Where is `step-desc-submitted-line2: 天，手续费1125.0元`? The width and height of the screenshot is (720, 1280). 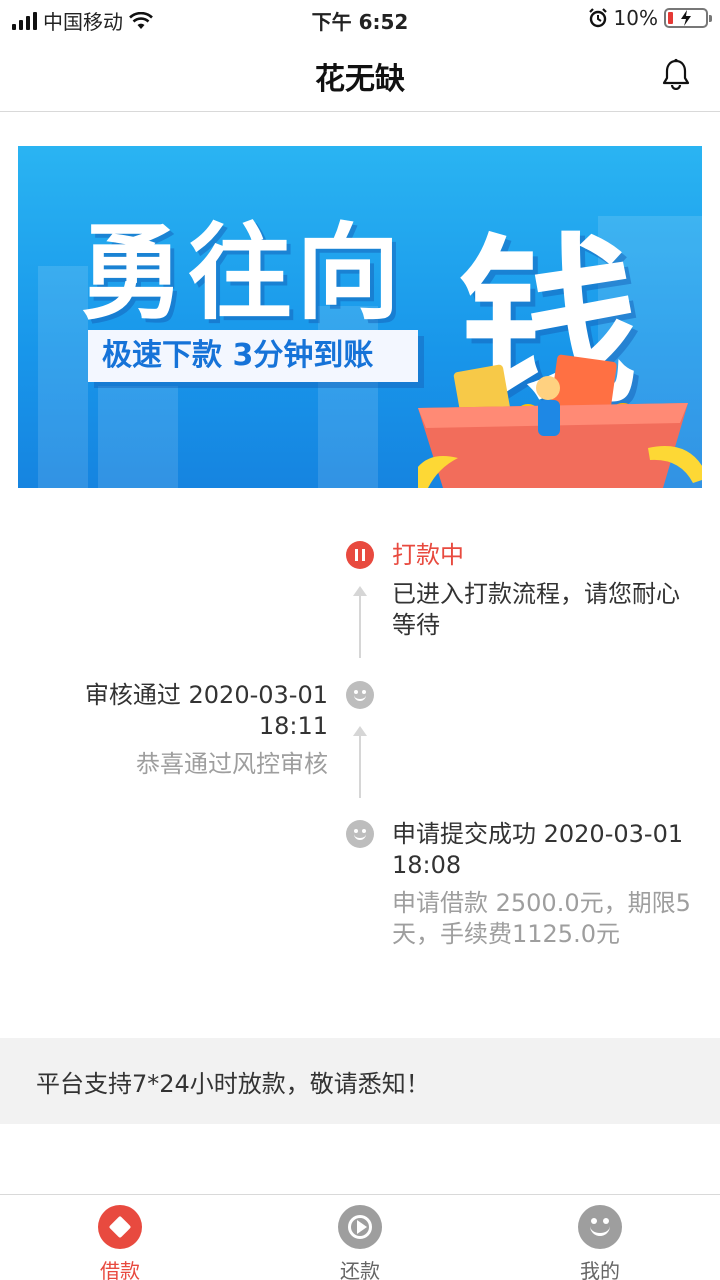 step-desc-submitted-line2: 天，手续费1125.0元 is located at coordinates (506, 934).